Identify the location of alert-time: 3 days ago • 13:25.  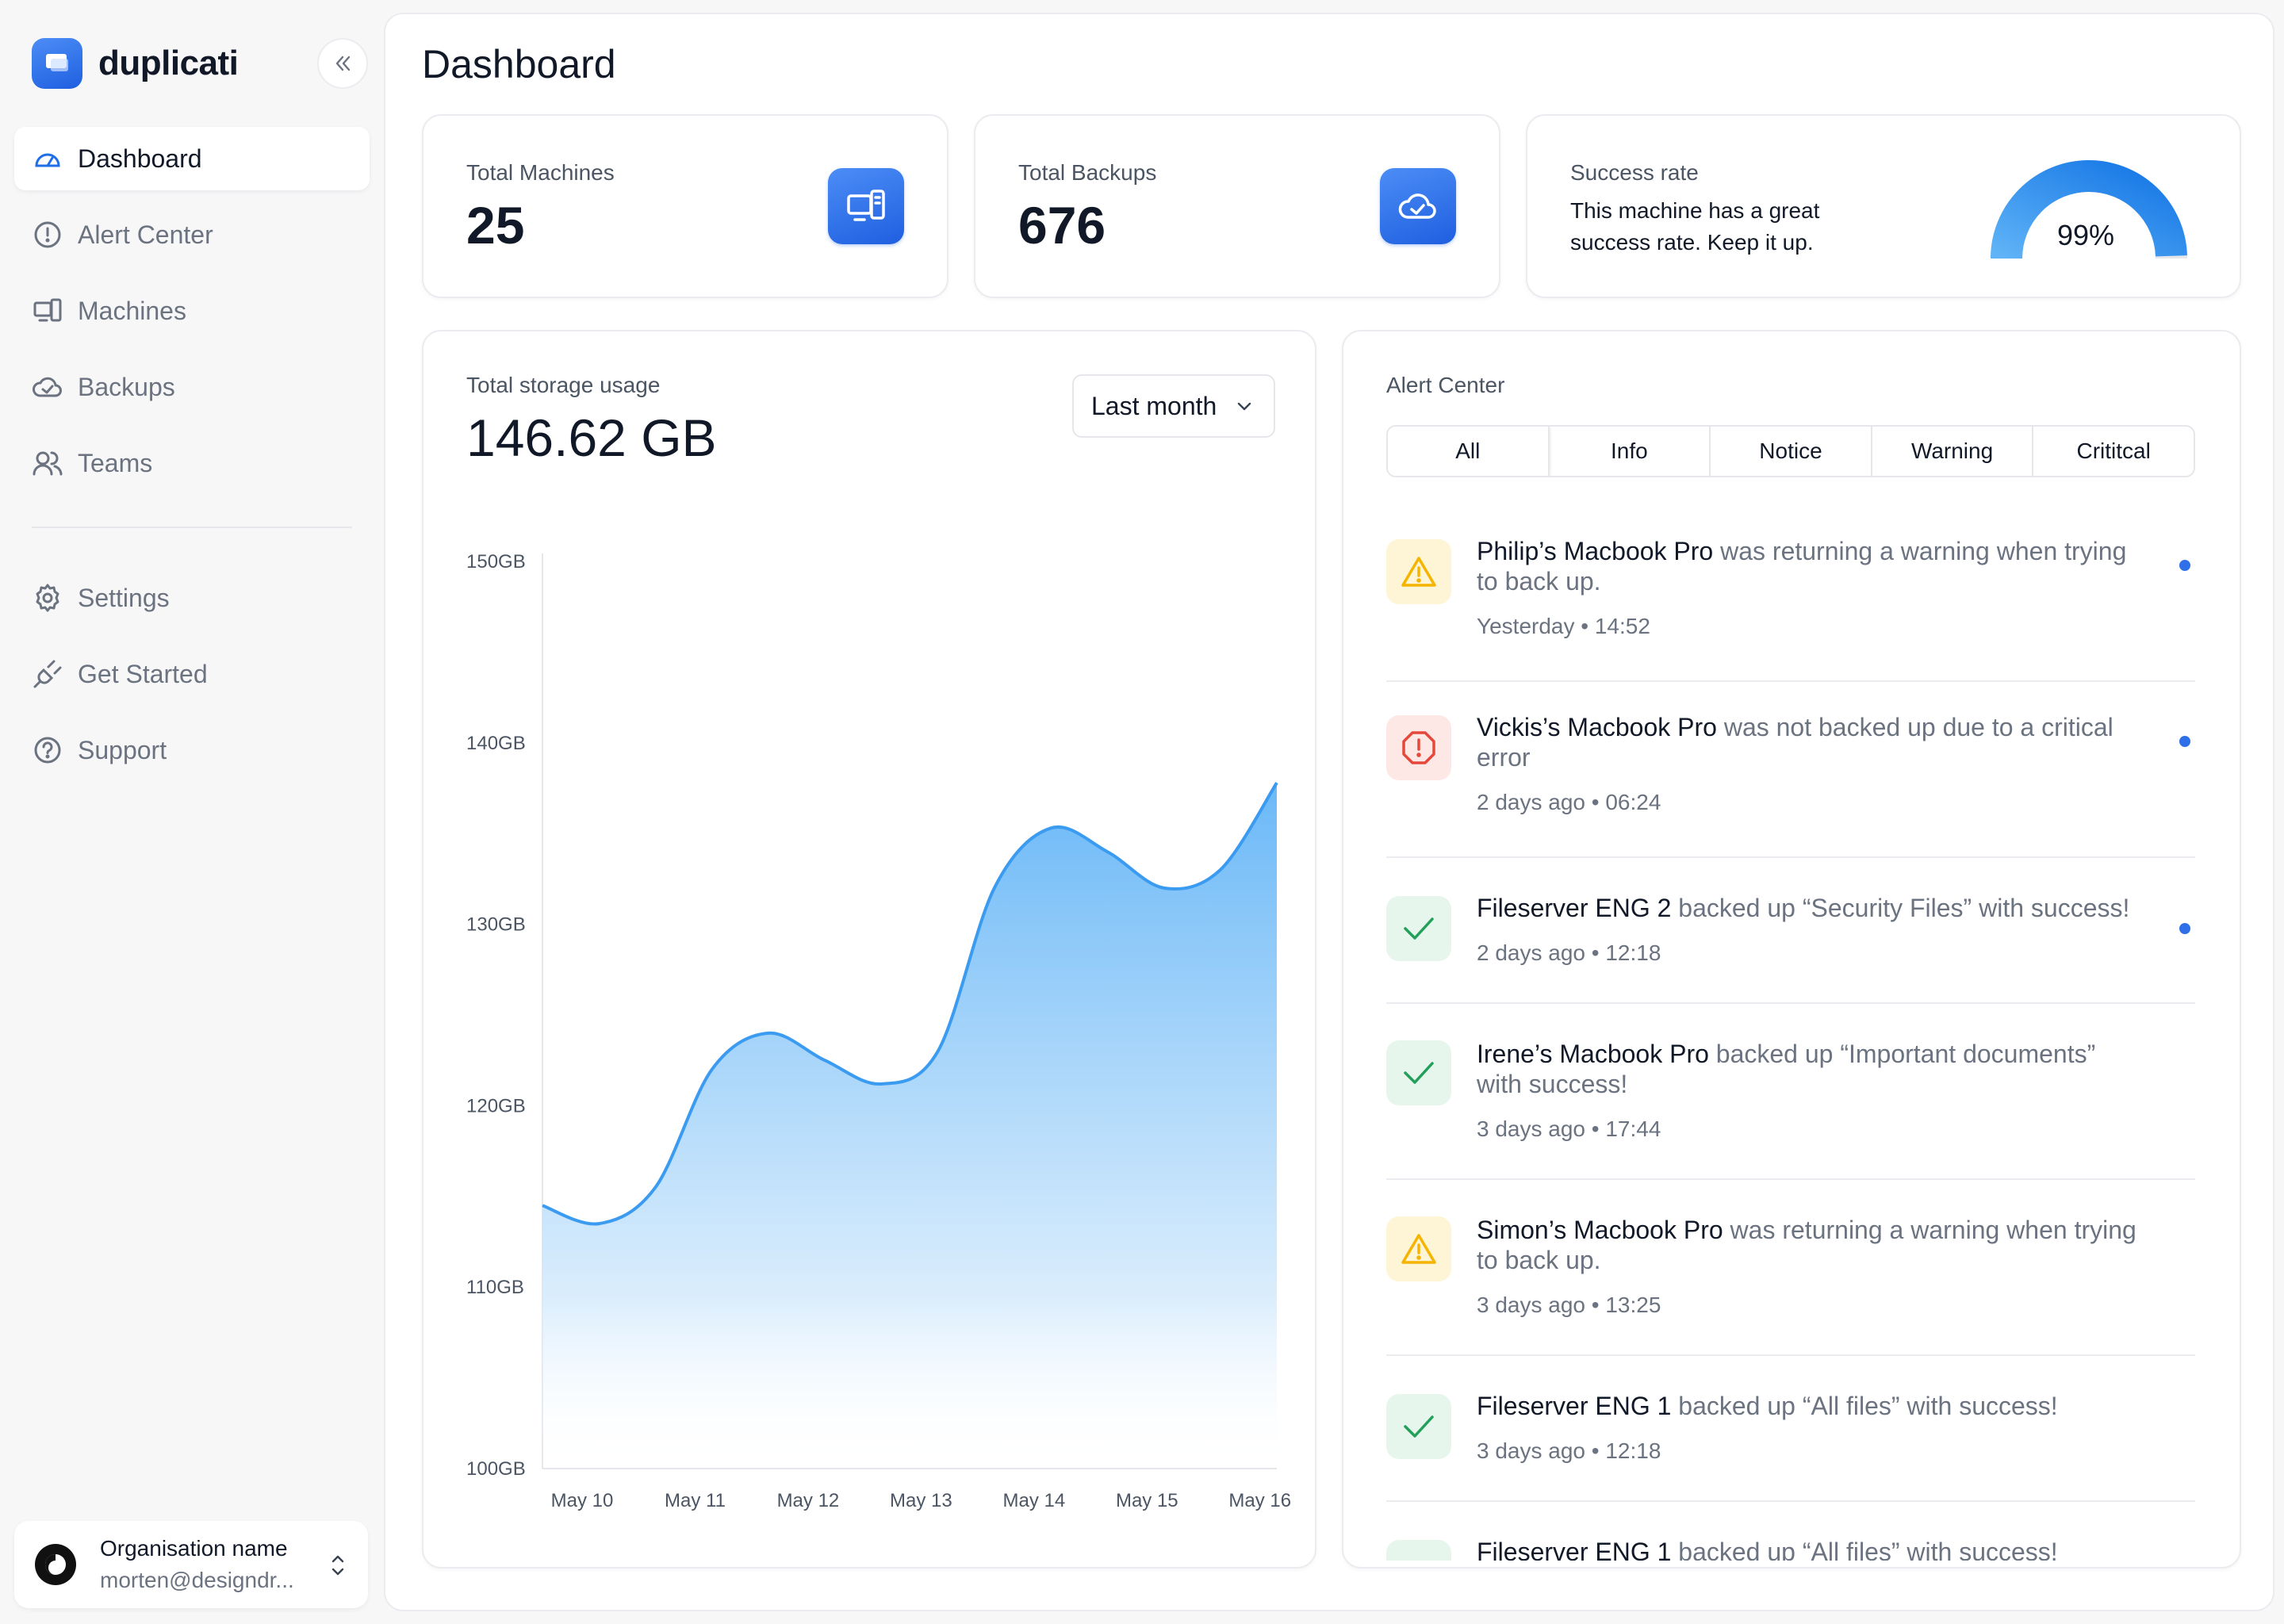
(1569, 1305).